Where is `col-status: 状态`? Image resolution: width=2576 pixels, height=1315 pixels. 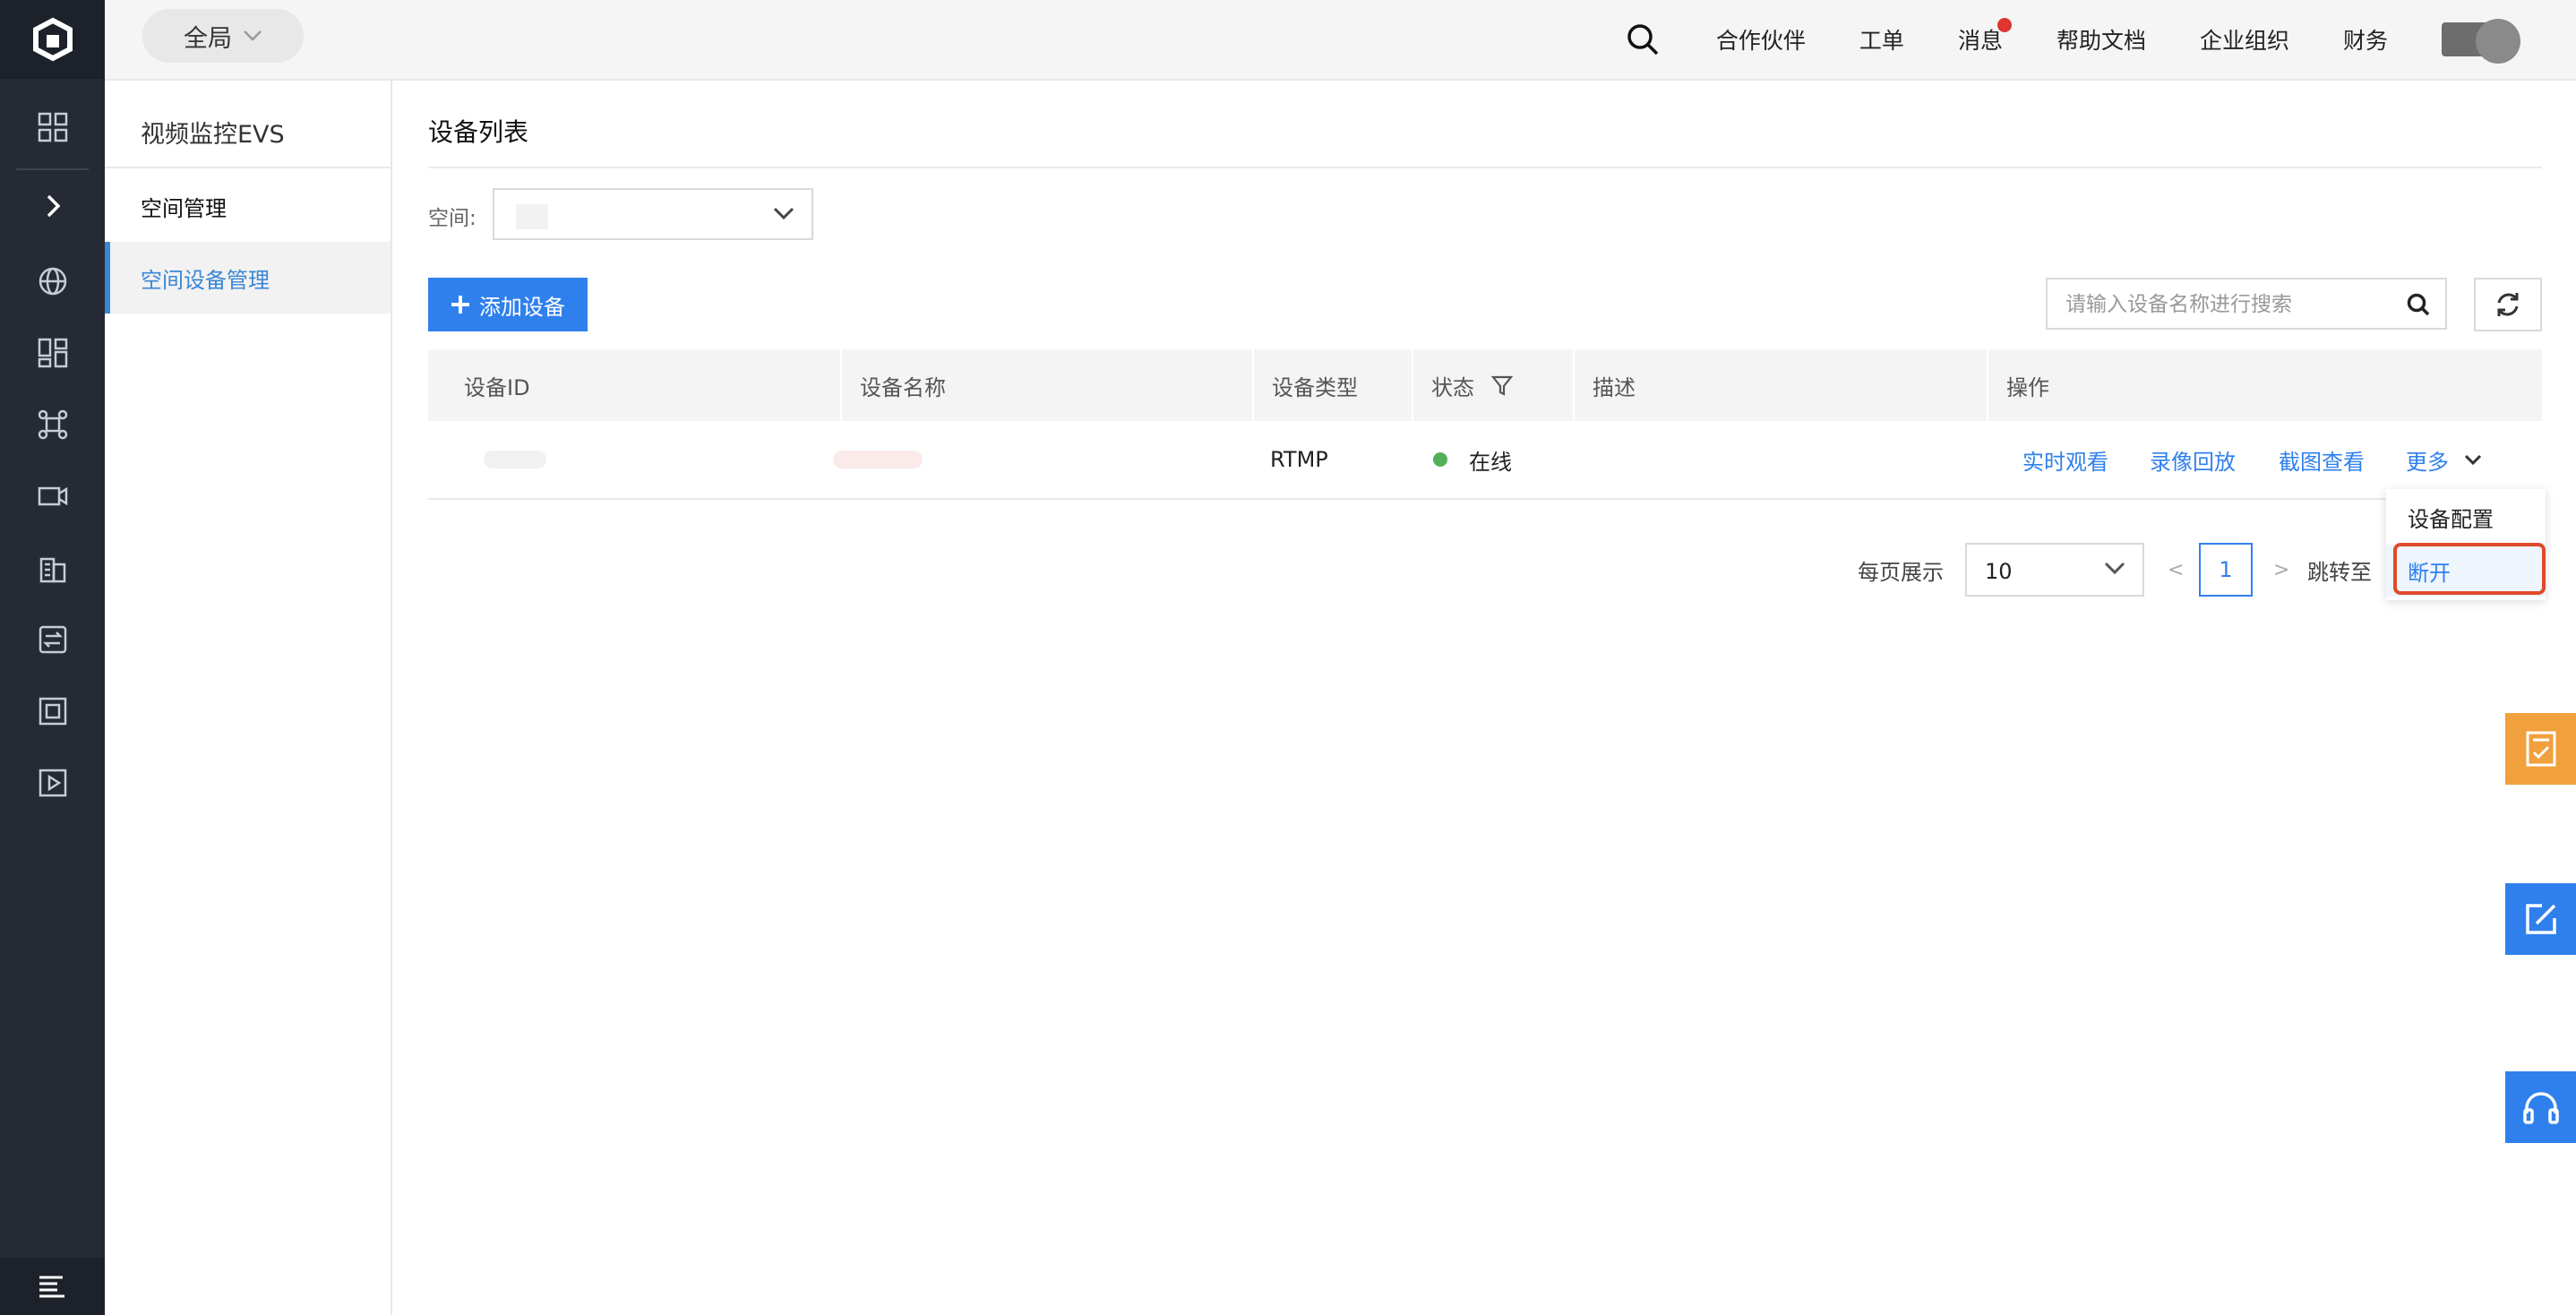 col-status: 状态 is located at coordinates (1472, 385).